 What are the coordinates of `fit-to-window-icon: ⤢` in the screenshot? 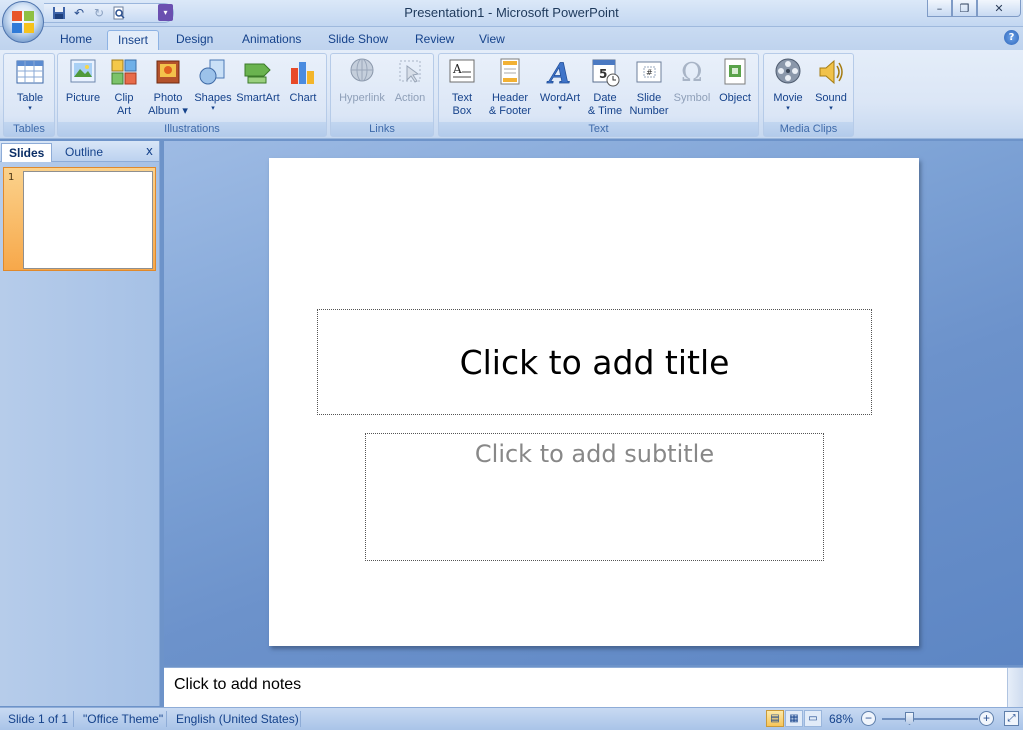 It's located at (1011, 718).